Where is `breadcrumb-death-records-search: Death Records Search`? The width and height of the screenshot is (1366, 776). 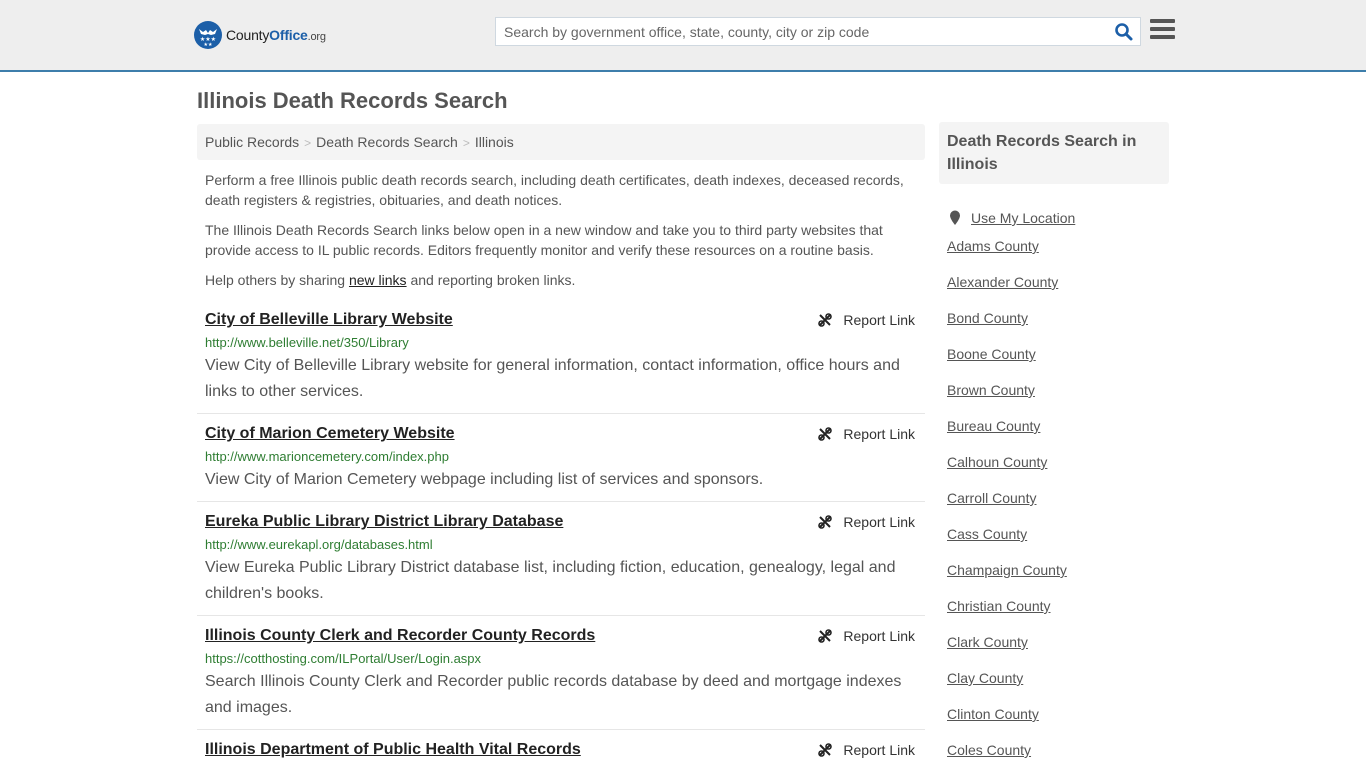 breadcrumb-death-records-search: Death Records Search is located at coordinates (387, 142).